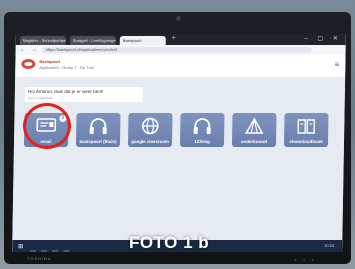  What do you see at coordinates (178, 18) in the screenshot?
I see `webcam` at bounding box center [178, 18].